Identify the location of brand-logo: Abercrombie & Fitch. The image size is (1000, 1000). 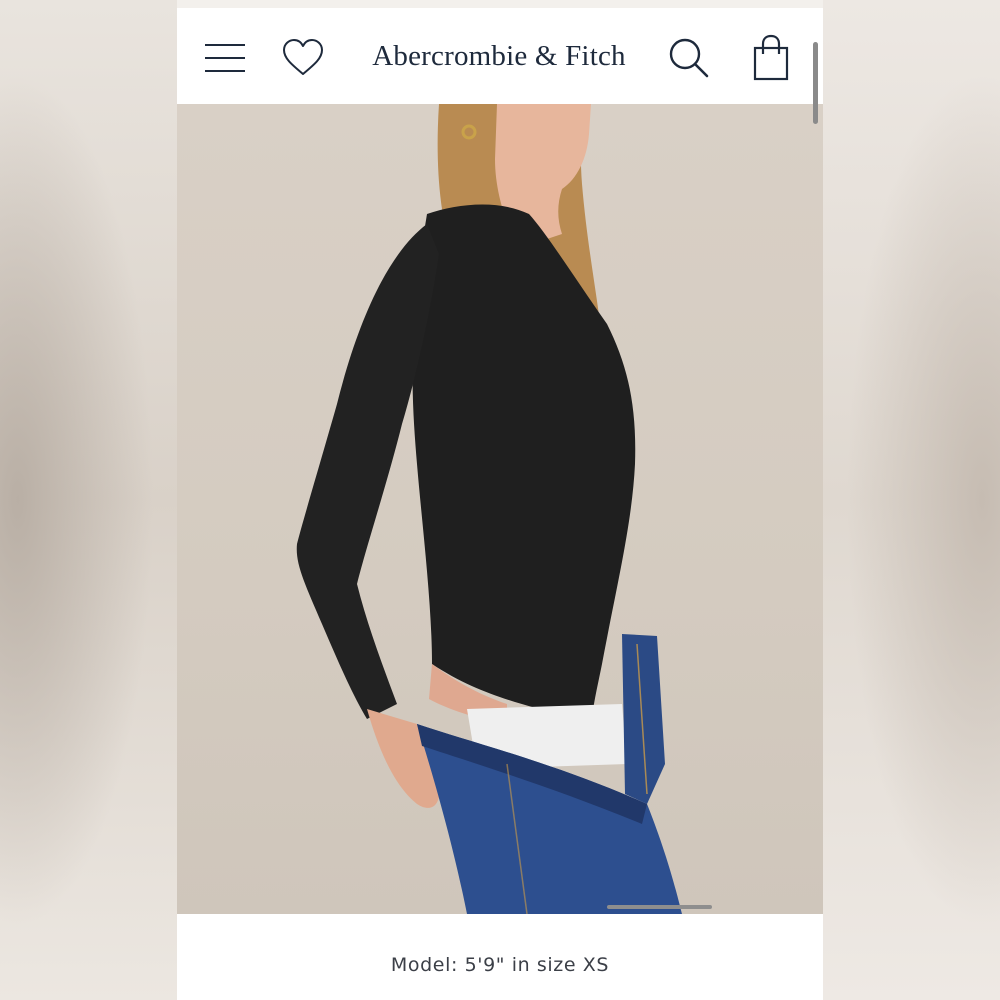
(499, 56).